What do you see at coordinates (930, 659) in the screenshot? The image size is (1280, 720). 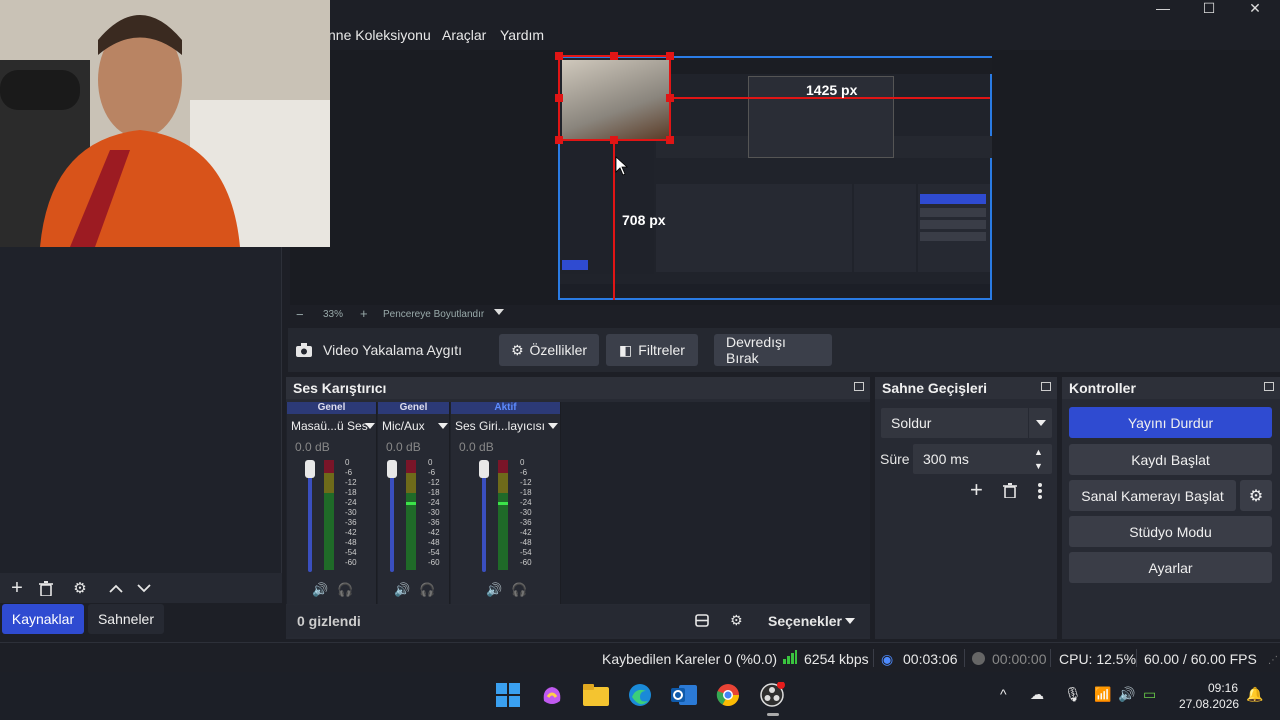 I see `stream-time: 00:03:06` at bounding box center [930, 659].